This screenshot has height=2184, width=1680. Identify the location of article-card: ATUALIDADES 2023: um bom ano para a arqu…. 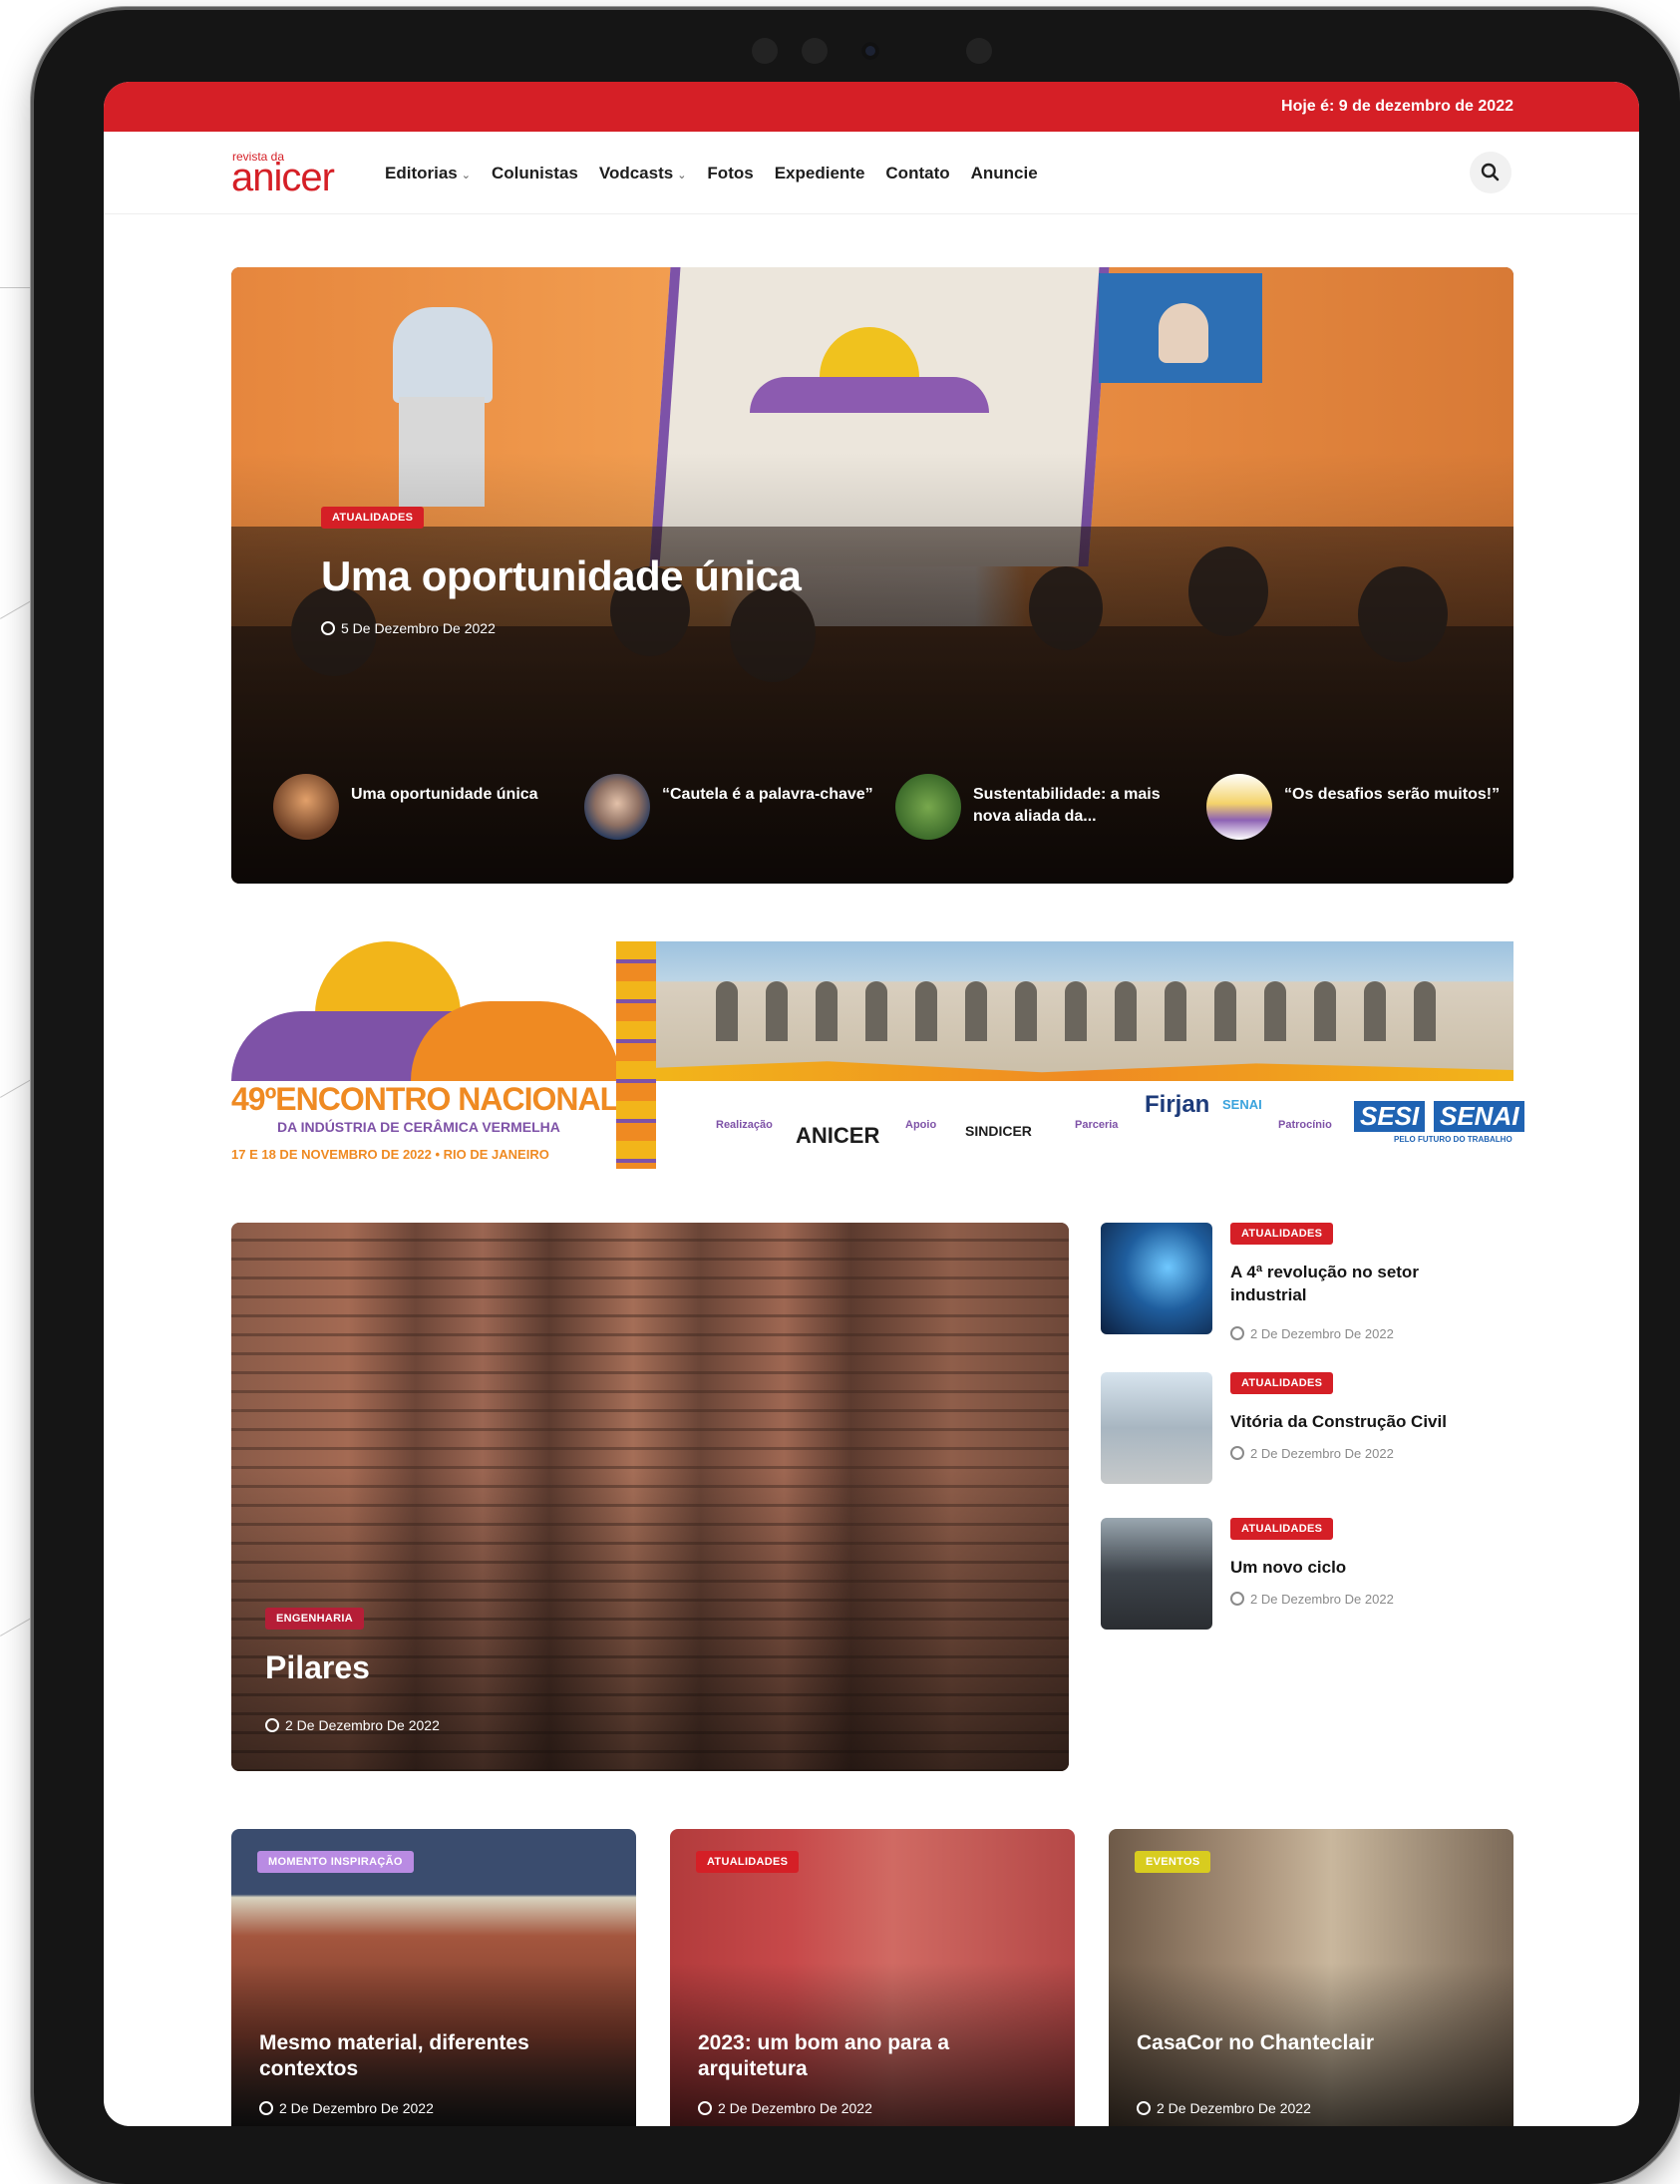
(872, 1977).